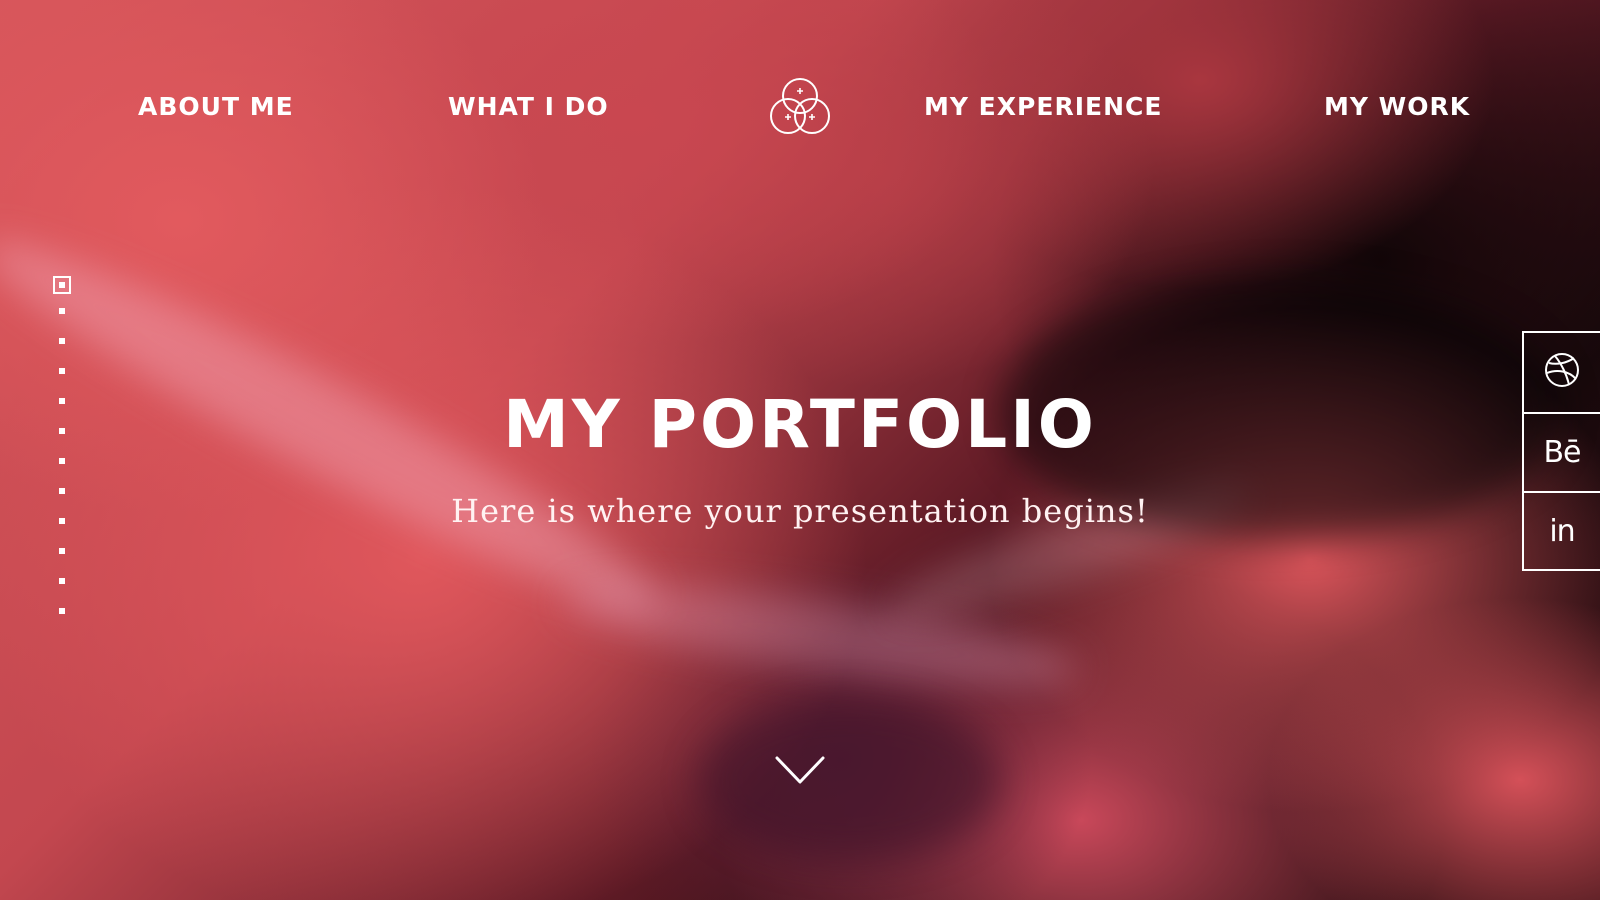 The height and width of the screenshot is (900, 1600). I want to click on linkedin-icon: in, so click(1562, 531).